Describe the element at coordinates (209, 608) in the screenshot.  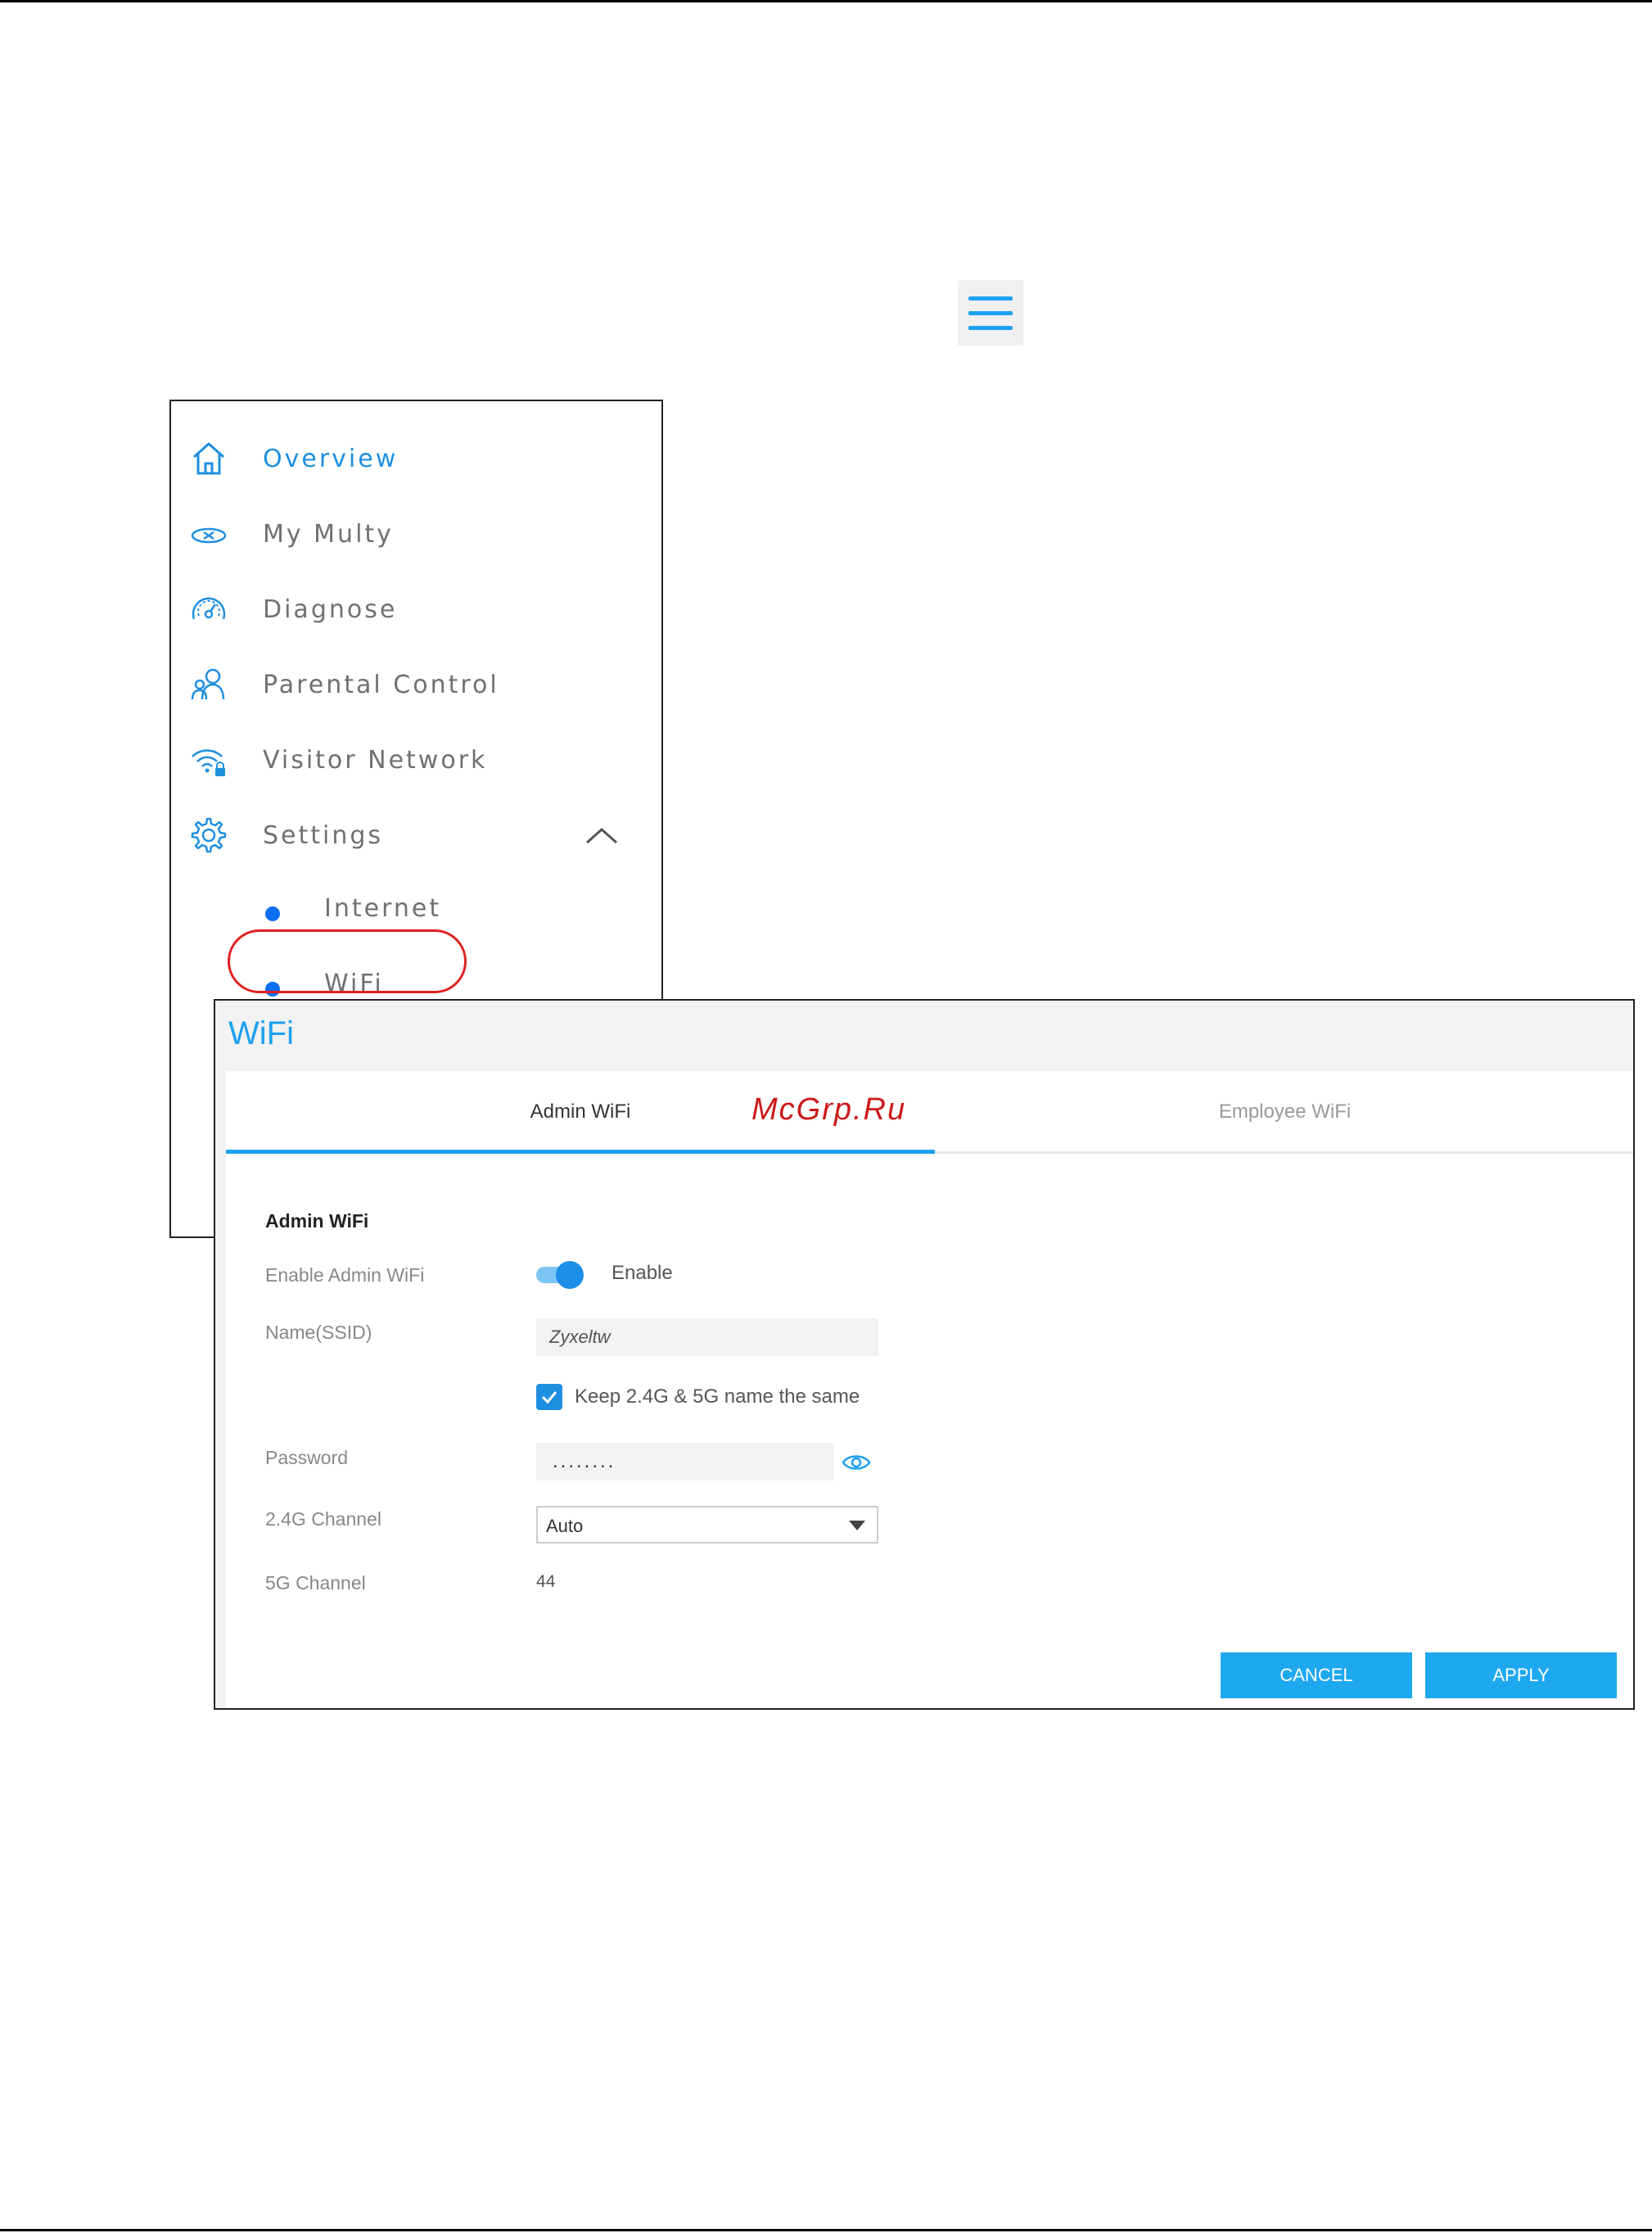
I see `speedometer-icon` at that location.